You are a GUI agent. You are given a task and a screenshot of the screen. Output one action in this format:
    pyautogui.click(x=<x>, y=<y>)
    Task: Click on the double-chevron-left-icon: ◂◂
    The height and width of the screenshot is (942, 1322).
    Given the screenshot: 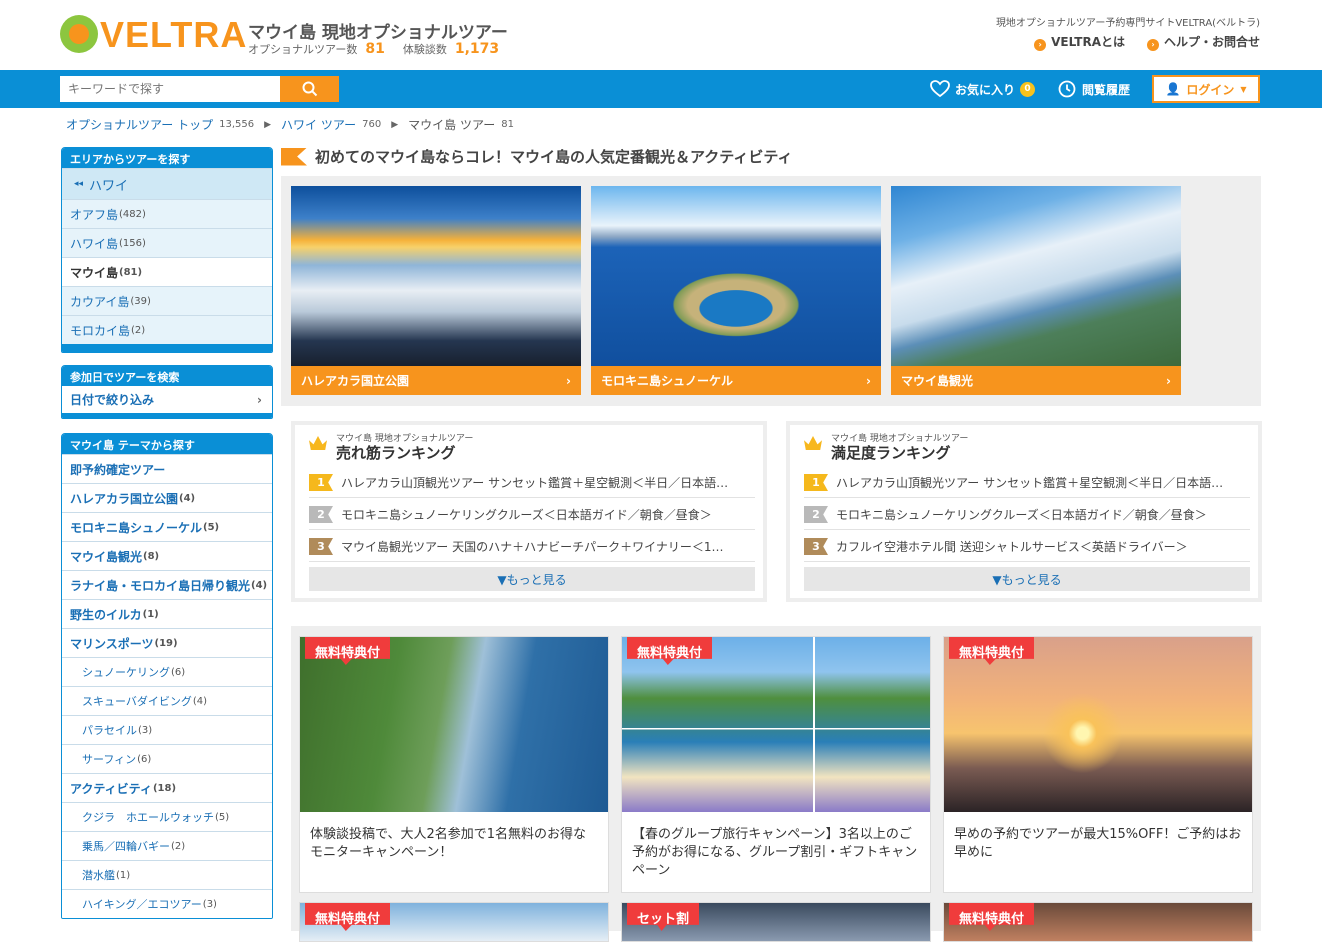 What is the action you would take?
    pyautogui.click(x=79, y=184)
    